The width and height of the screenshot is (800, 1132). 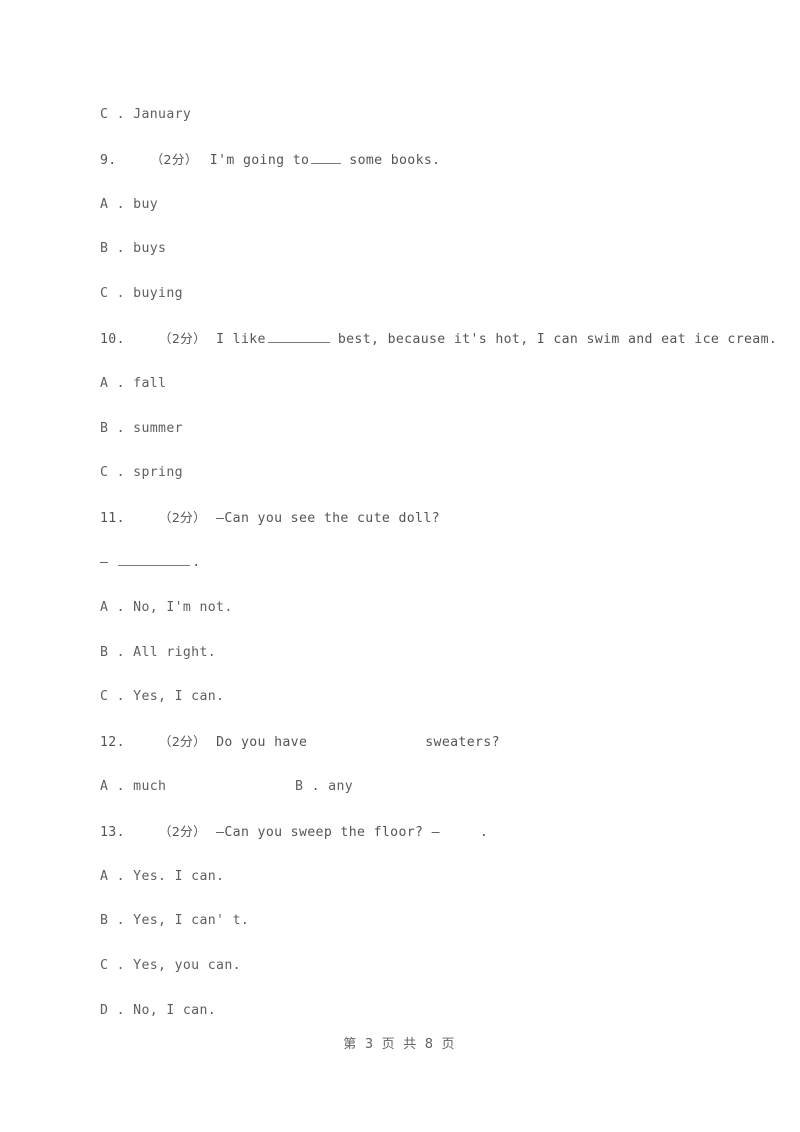 I want to click on question-stem-13: 13. （2分） —Can you sweep the floor? —., so click(x=400, y=843).